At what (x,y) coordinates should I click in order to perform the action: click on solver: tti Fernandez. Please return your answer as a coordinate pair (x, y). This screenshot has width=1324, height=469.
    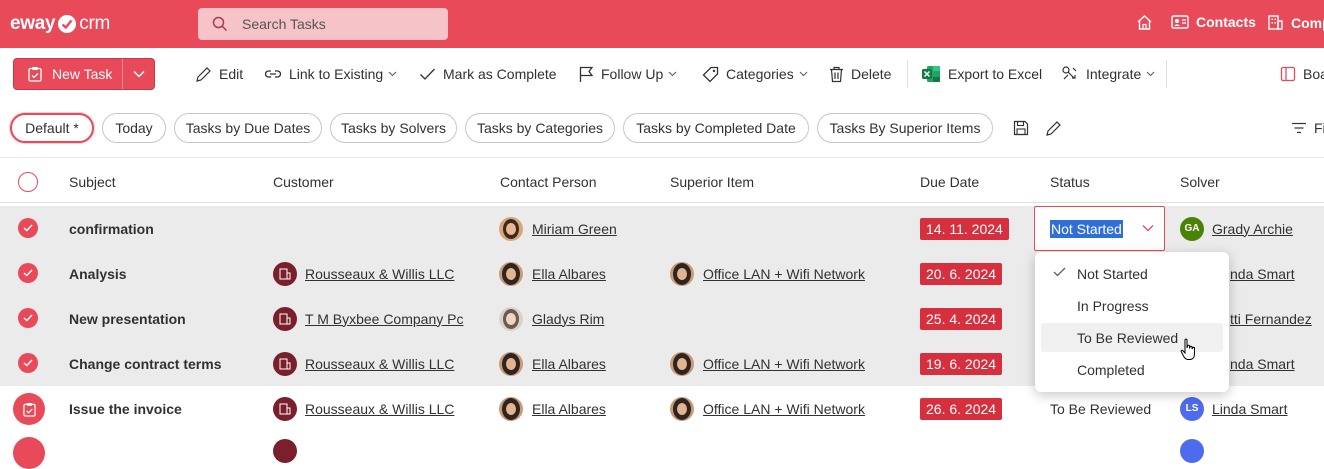
    Looking at the image, I should click on (1271, 318).